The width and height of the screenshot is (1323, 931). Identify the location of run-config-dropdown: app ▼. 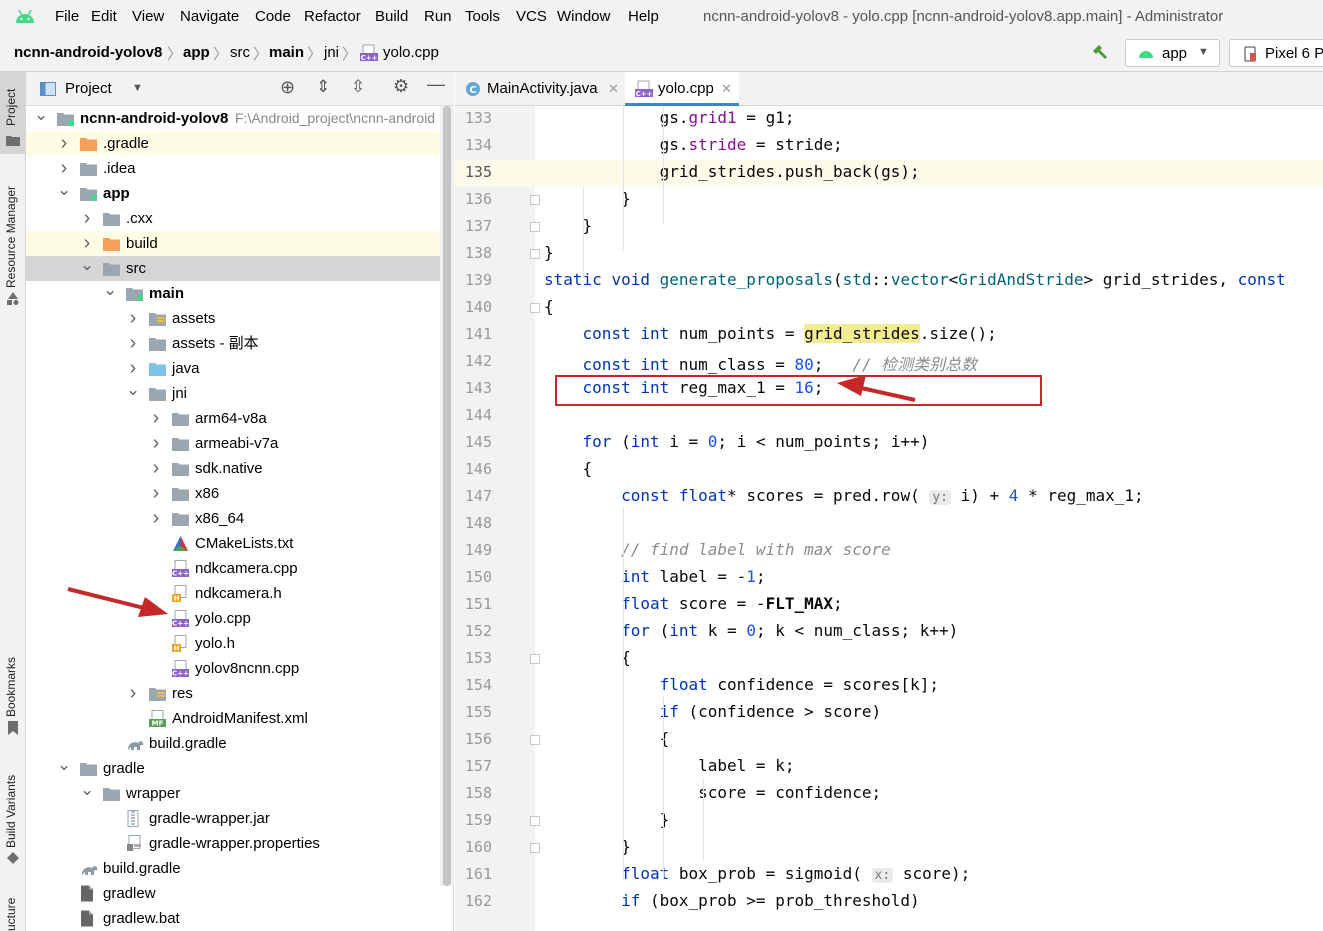
(1172, 53).